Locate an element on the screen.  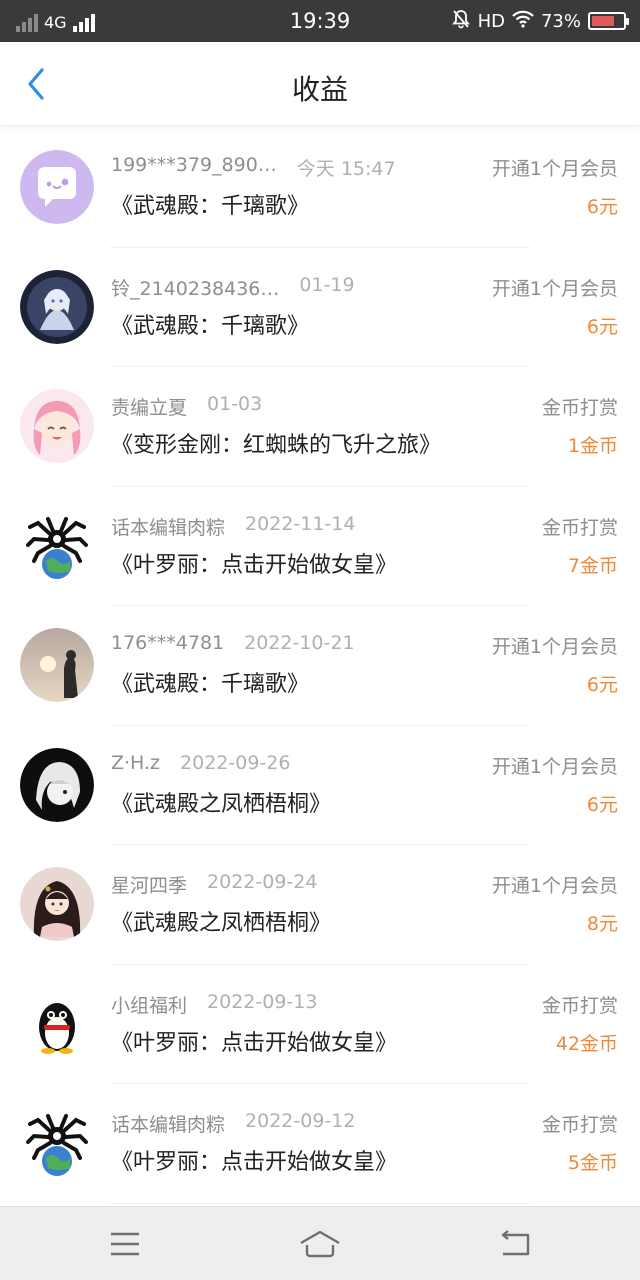
status-bar: 4G 19:39 HD 73% is located at coordinates (320, 21).